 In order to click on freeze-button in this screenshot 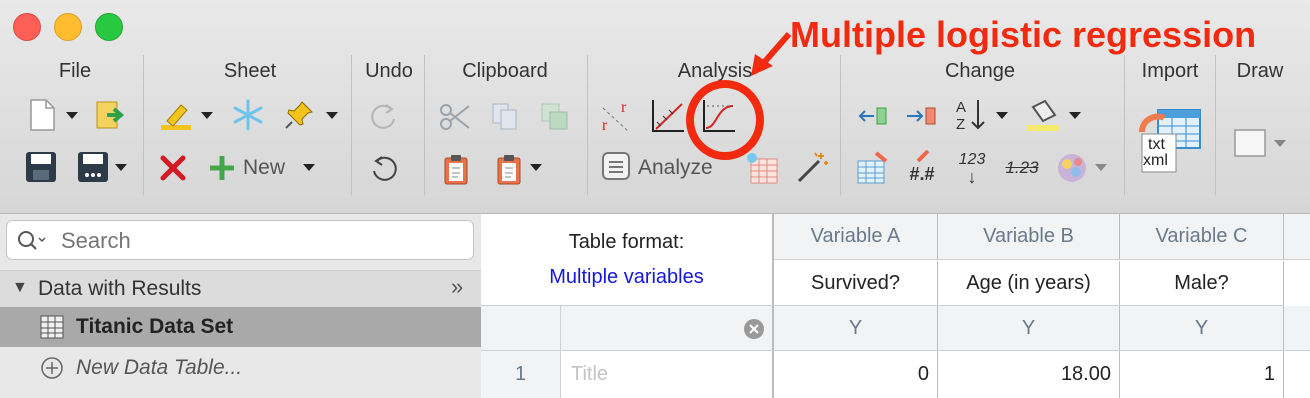, I will do `click(248, 115)`.